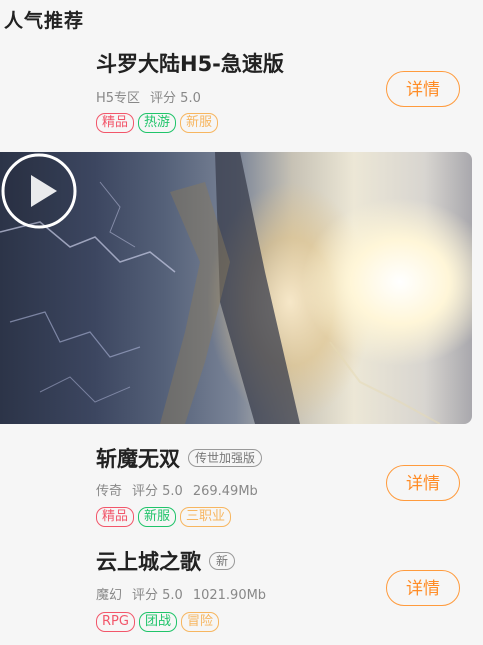 The width and height of the screenshot is (483, 645). What do you see at coordinates (39, 191) in the screenshot?
I see `play-circle-icon` at bounding box center [39, 191].